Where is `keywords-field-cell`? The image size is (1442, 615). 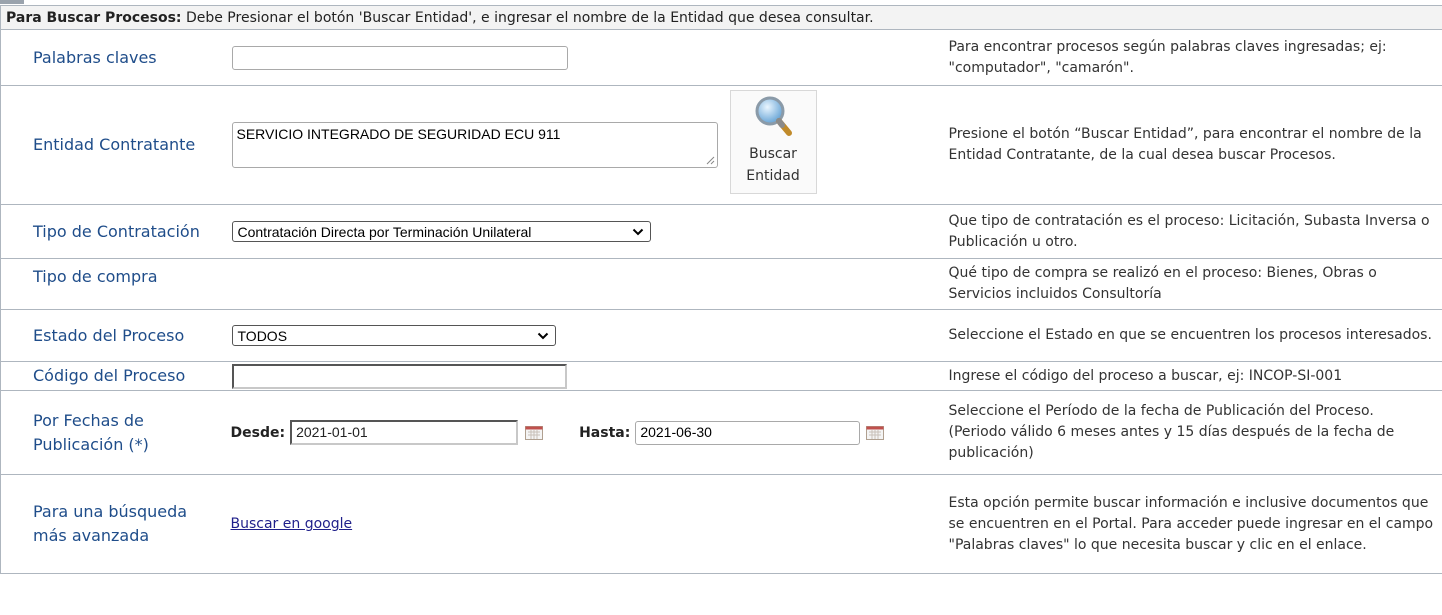 keywords-field-cell is located at coordinates (587, 57).